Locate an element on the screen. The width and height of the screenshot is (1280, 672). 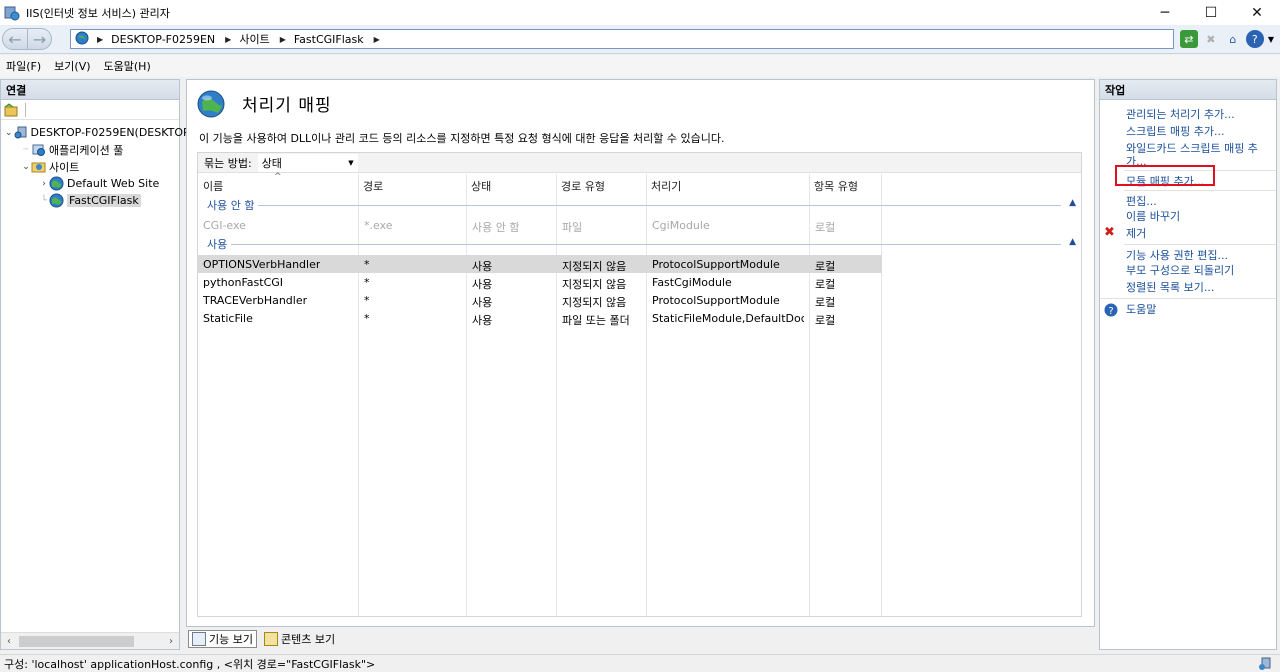
tree-item-server: ⌄ DESKTOP-F0259EN(DESKTOP is located at coordinates (95, 132).